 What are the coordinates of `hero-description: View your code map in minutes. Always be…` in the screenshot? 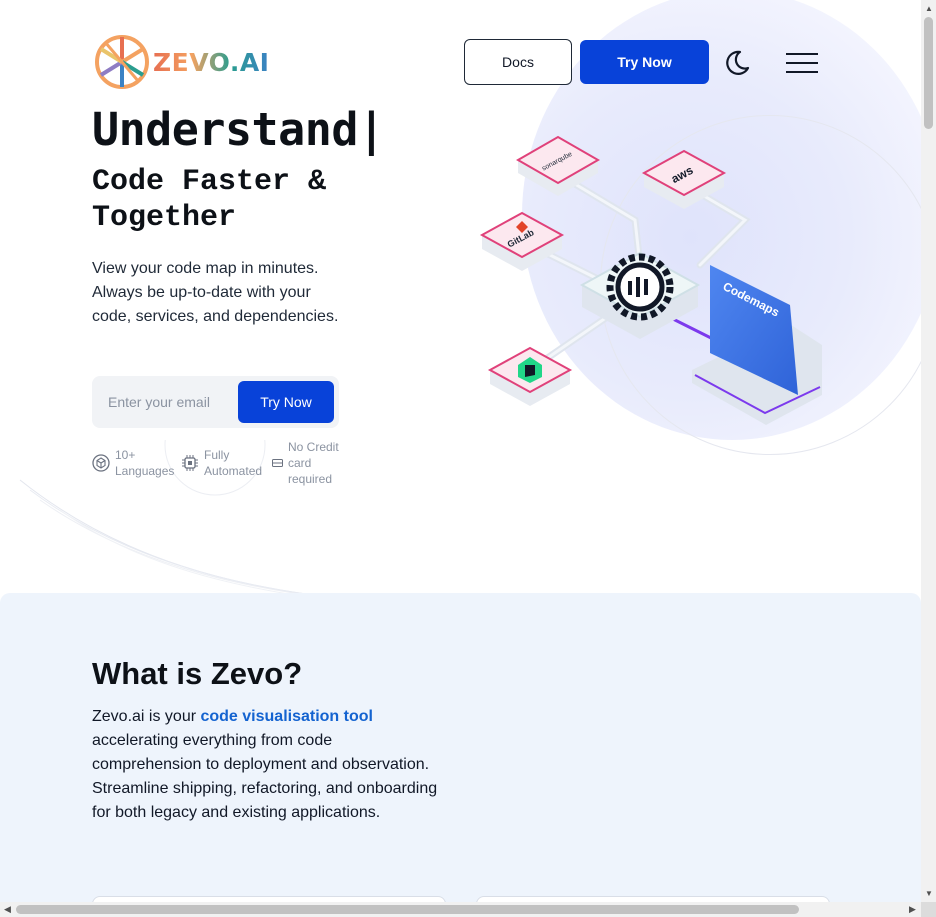 It's located at (215, 292).